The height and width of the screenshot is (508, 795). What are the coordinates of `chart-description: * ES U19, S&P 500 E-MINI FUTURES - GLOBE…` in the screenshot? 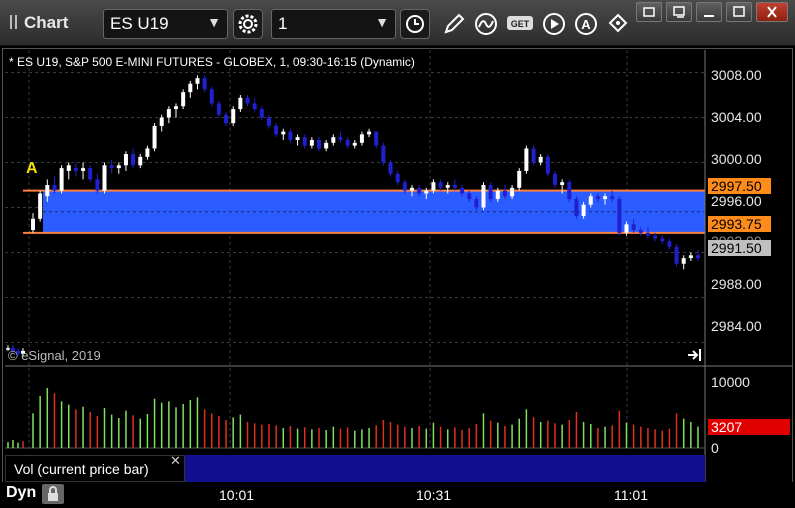 It's located at (212, 62).